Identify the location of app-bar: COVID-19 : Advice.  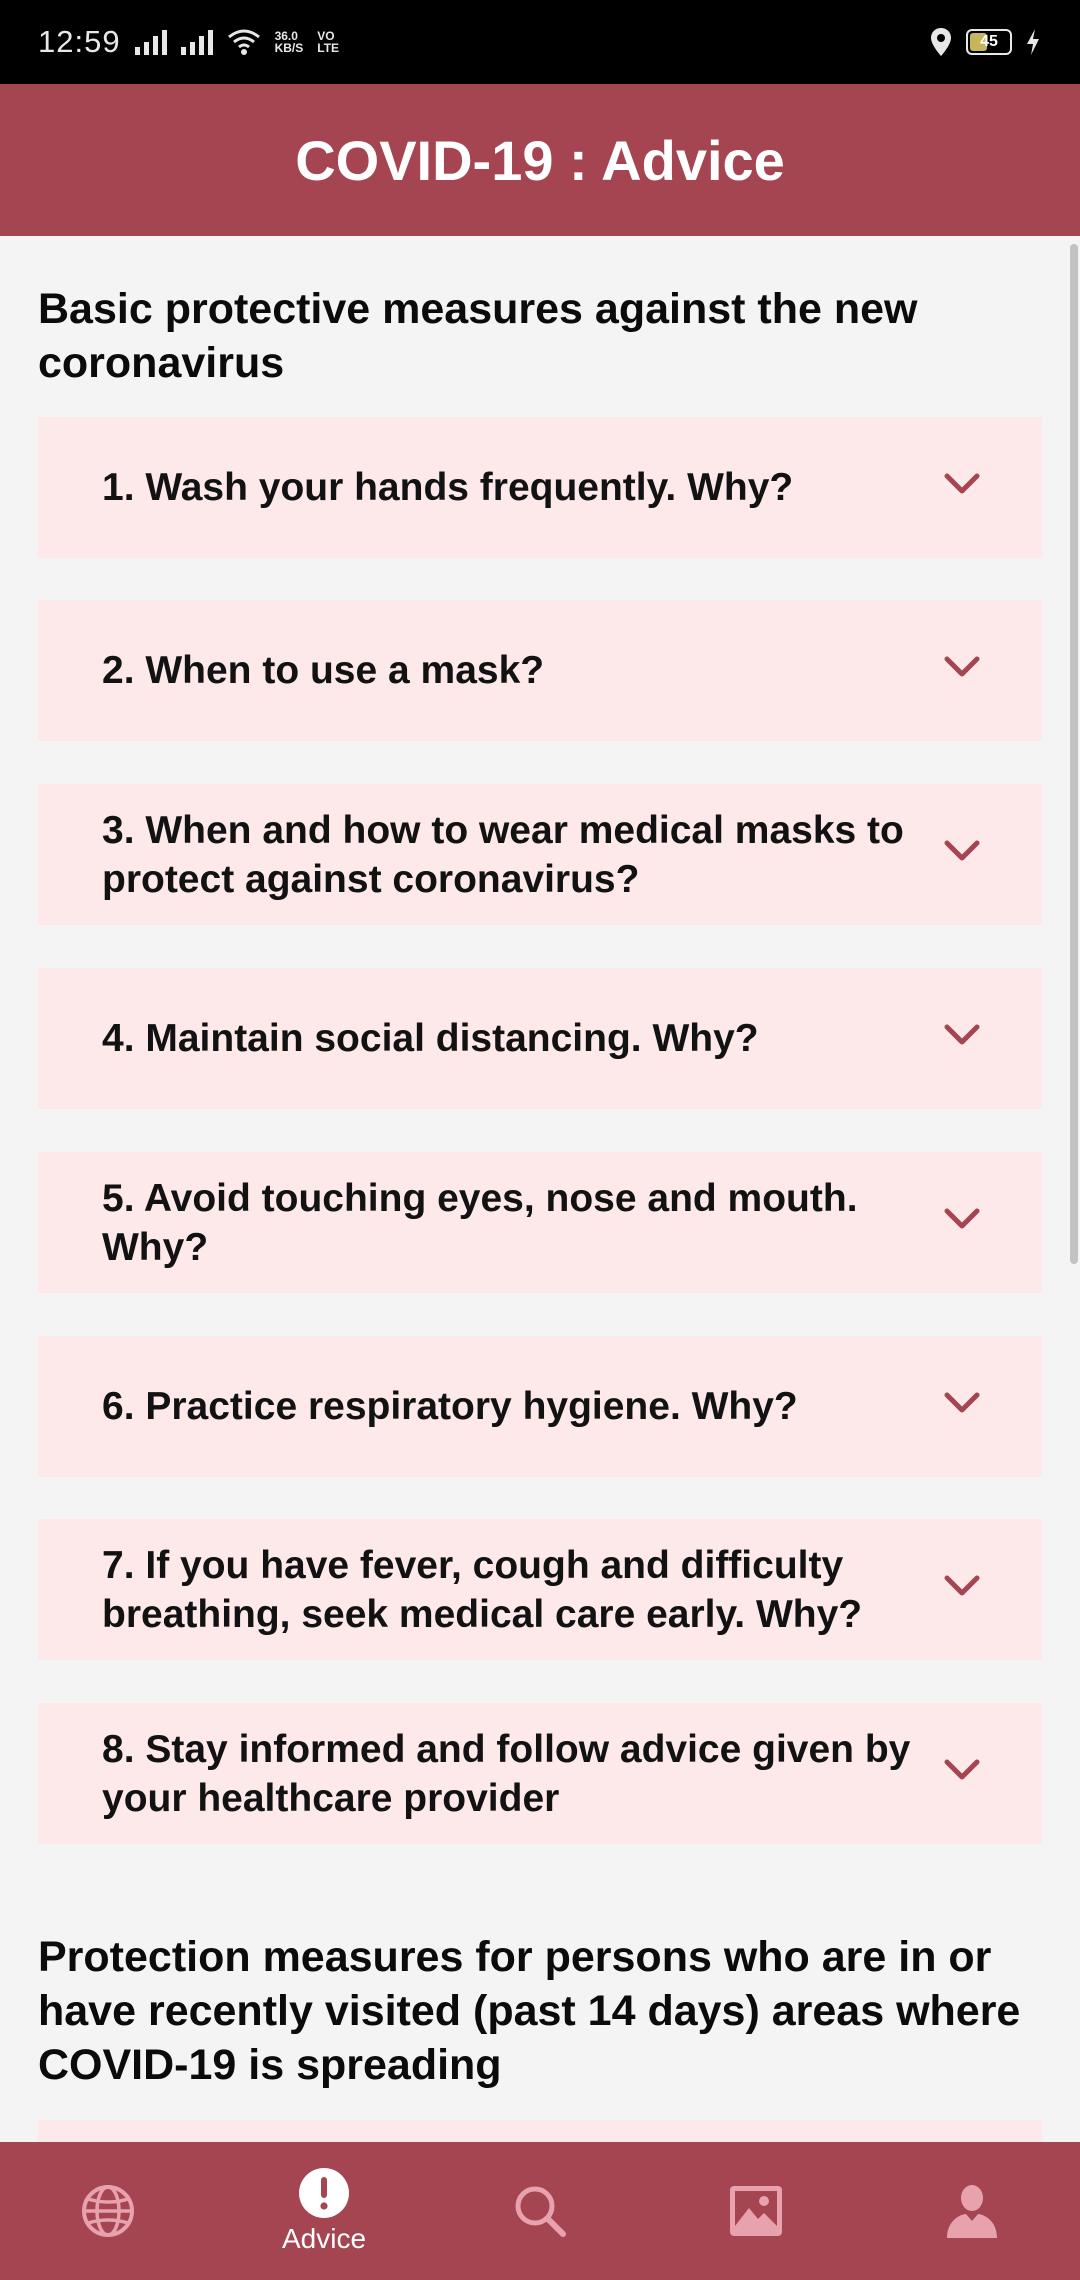
(540, 160).